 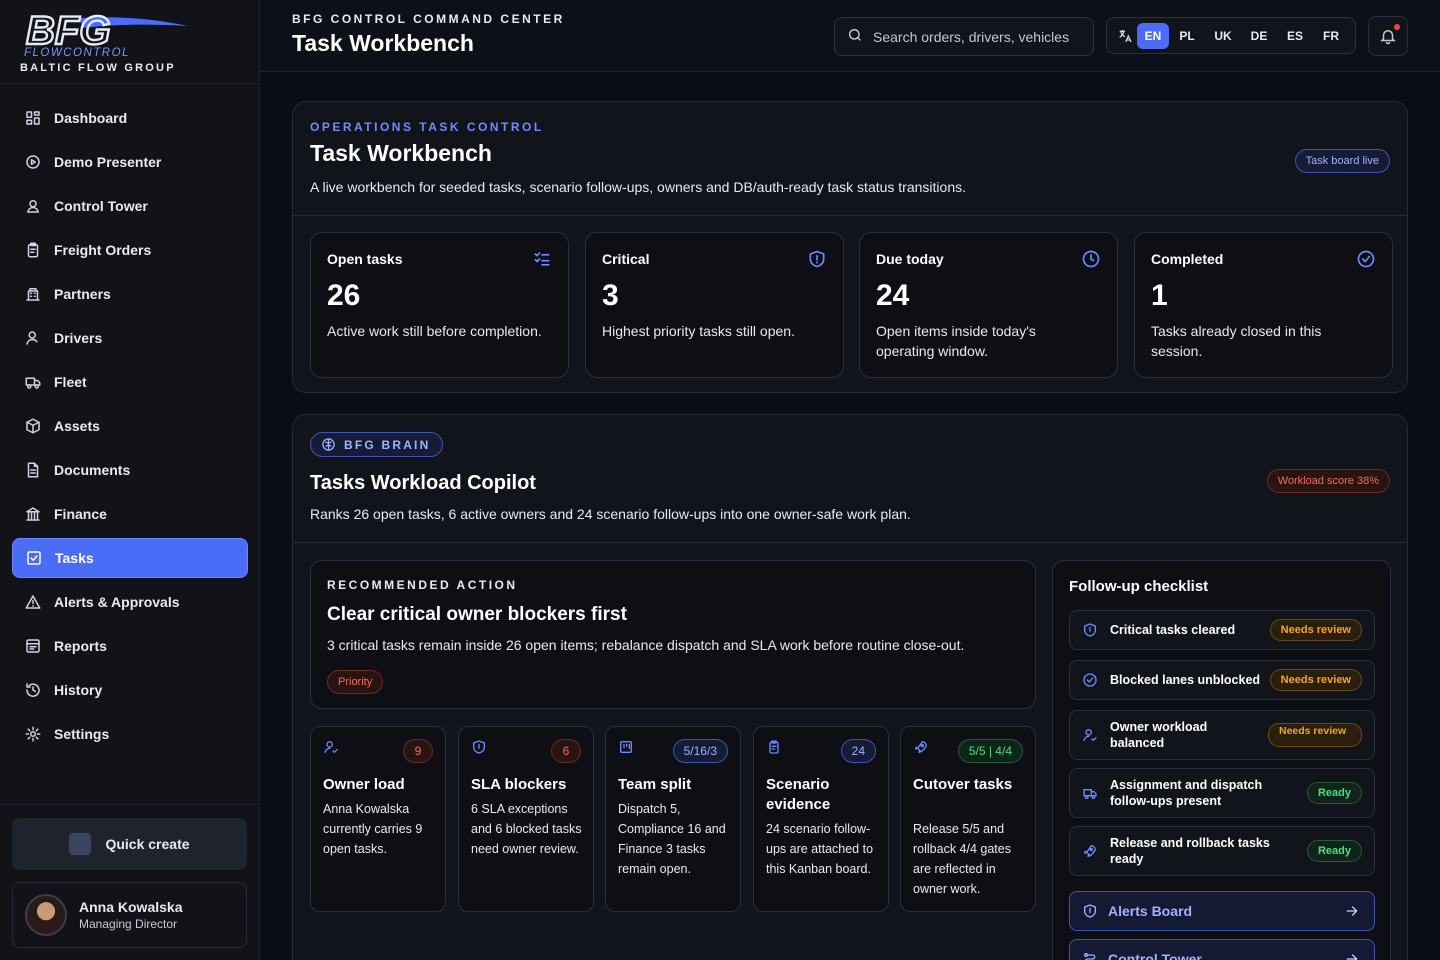 What do you see at coordinates (964, 36) in the screenshot?
I see `search-input: Search orders, drivers, vehicles` at bounding box center [964, 36].